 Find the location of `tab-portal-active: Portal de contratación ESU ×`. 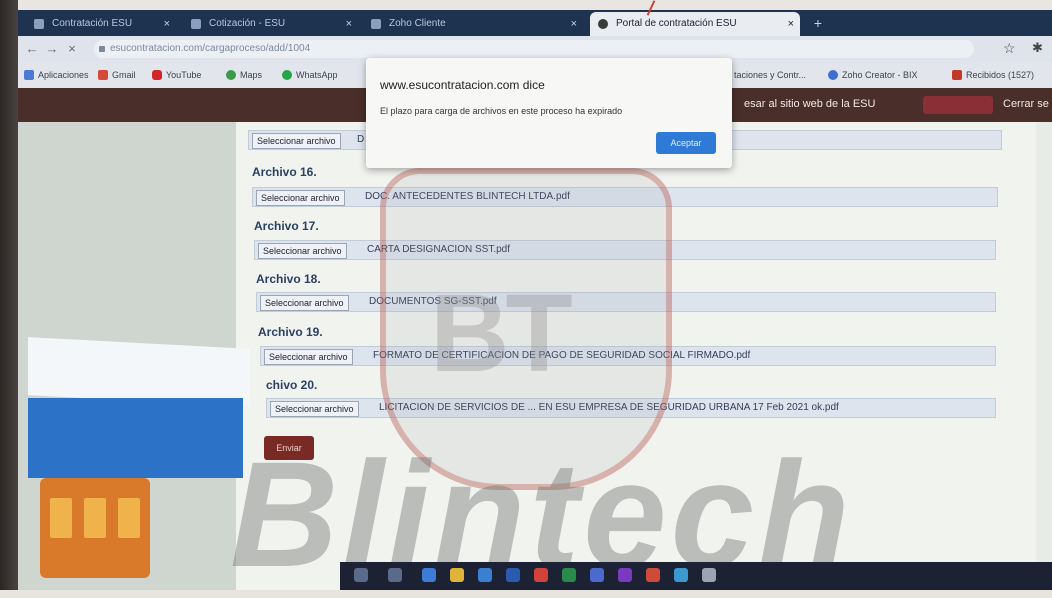

tab-portal-active: Portal de contratación ESU × is located at coordinates (695, 24).